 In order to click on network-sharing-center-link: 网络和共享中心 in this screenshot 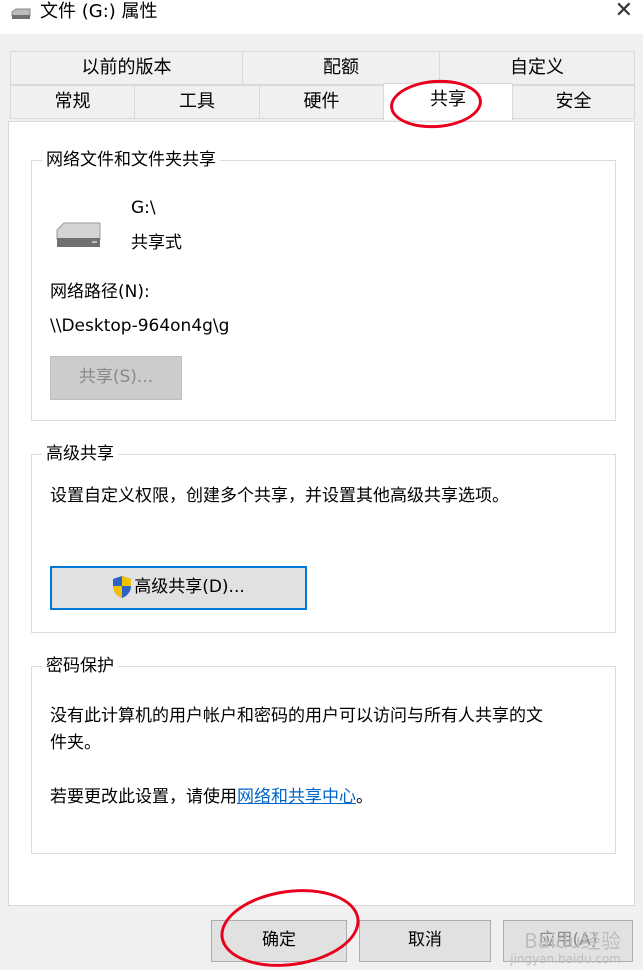, I will do `click(296, 797)`.